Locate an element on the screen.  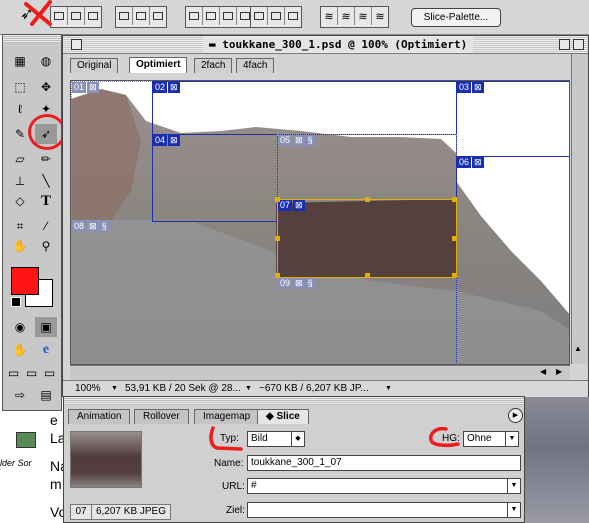
line-icon: ╲ is located at coordinates (46, 181).